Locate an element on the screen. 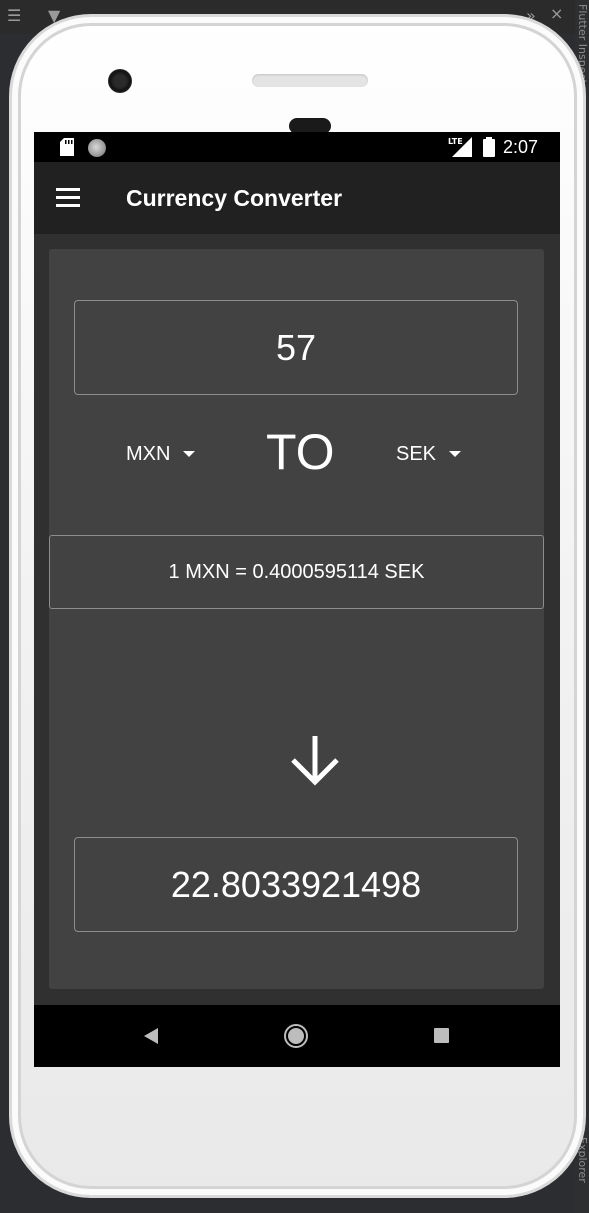 The width and height of the screenshot is (589, 1213). app-title: Currency Converter is located at coordinates (234, 198).